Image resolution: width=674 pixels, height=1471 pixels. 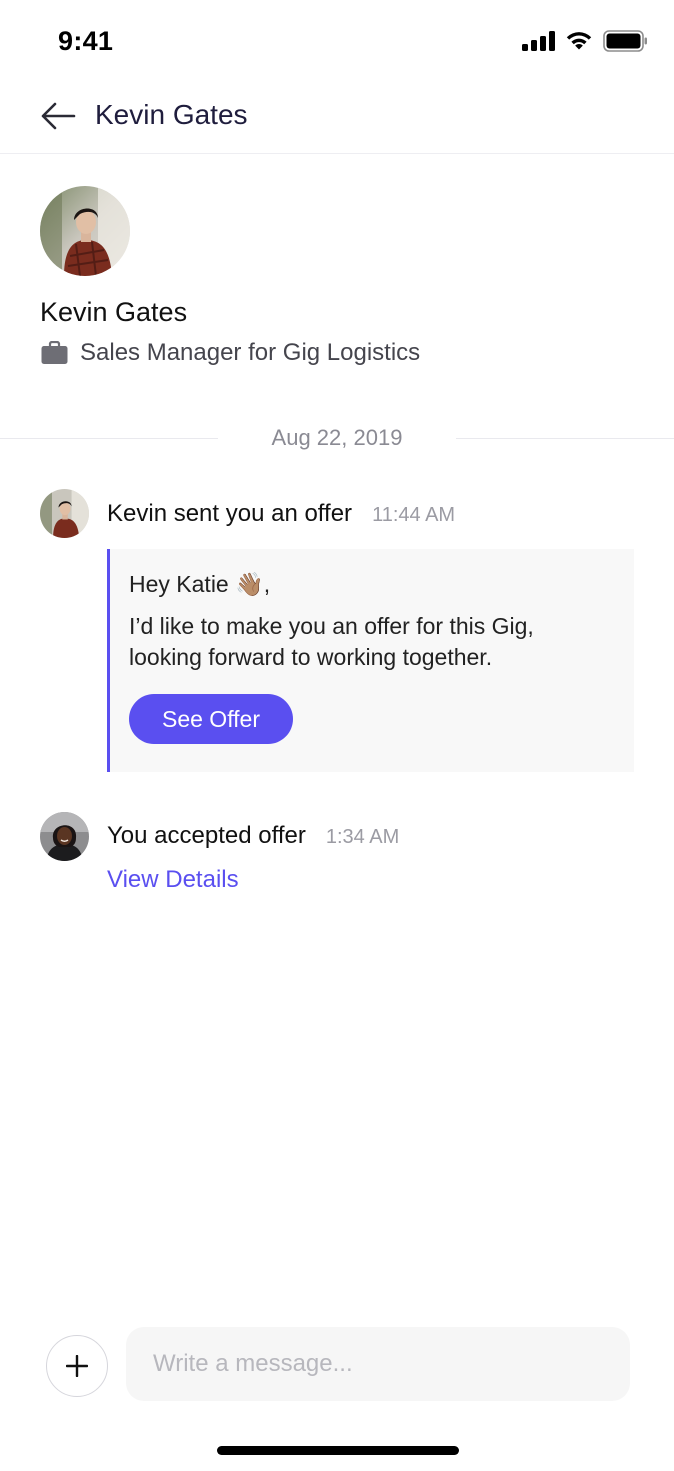 What do you see at coordinates (206, 835) in the screenshot?
I see `message-title: You accepted offer` at bounding box center [206, 835].